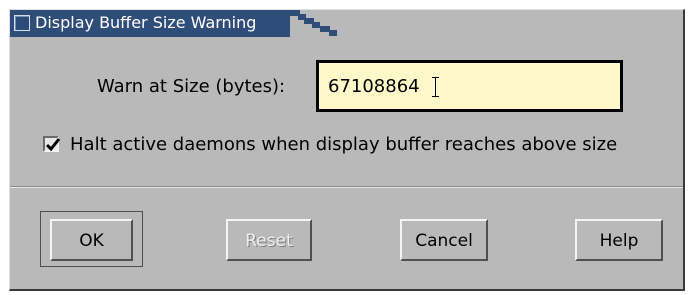  Describe the element at coordinates (619, 240) in the screenshot. I see `help-button: Help` at that location.